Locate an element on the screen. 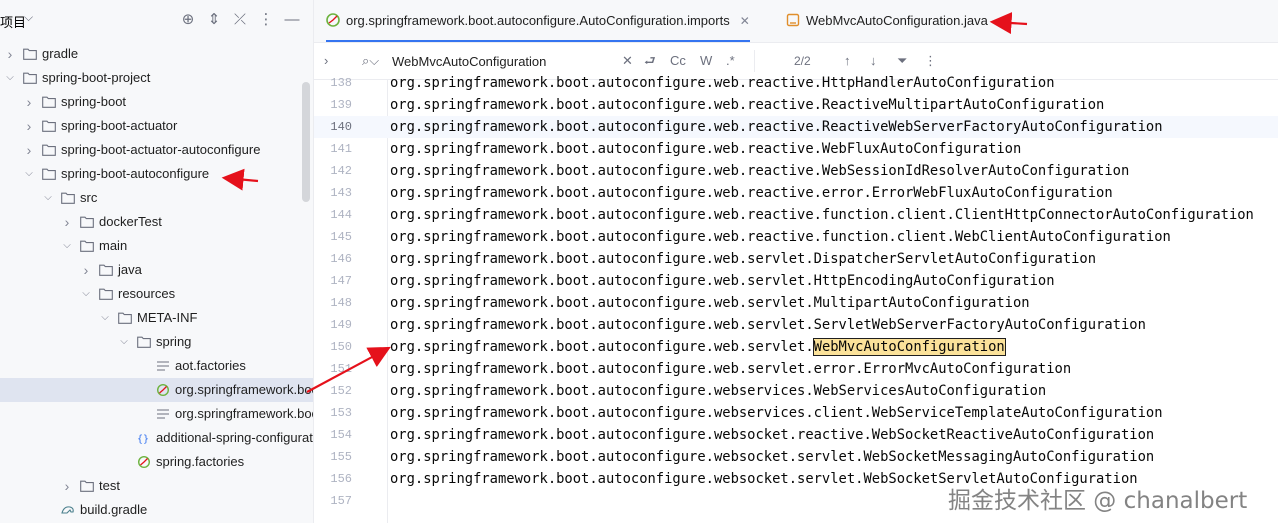 The height and width of the screenshot is (523, 1278). tree-item: aot.factories is located at coordinates (156, 366).